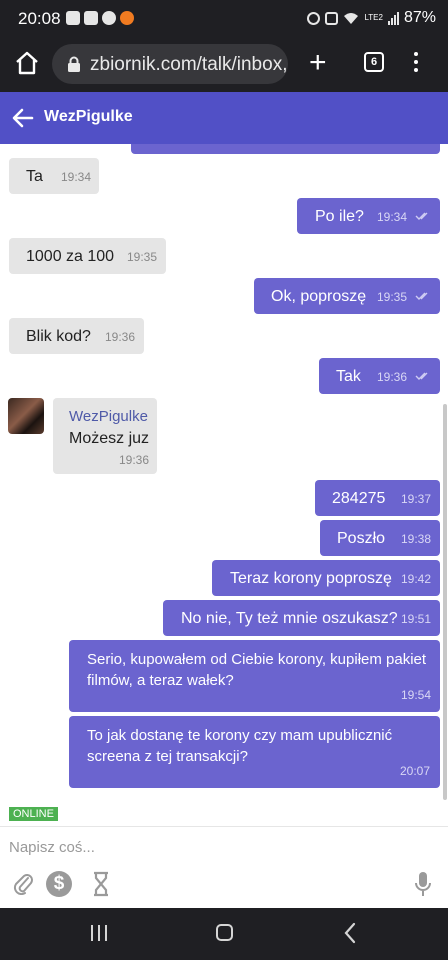  Describe the element at coordinates (416, 499) in the screenshot. I see `message-time: 19:37` at that location.